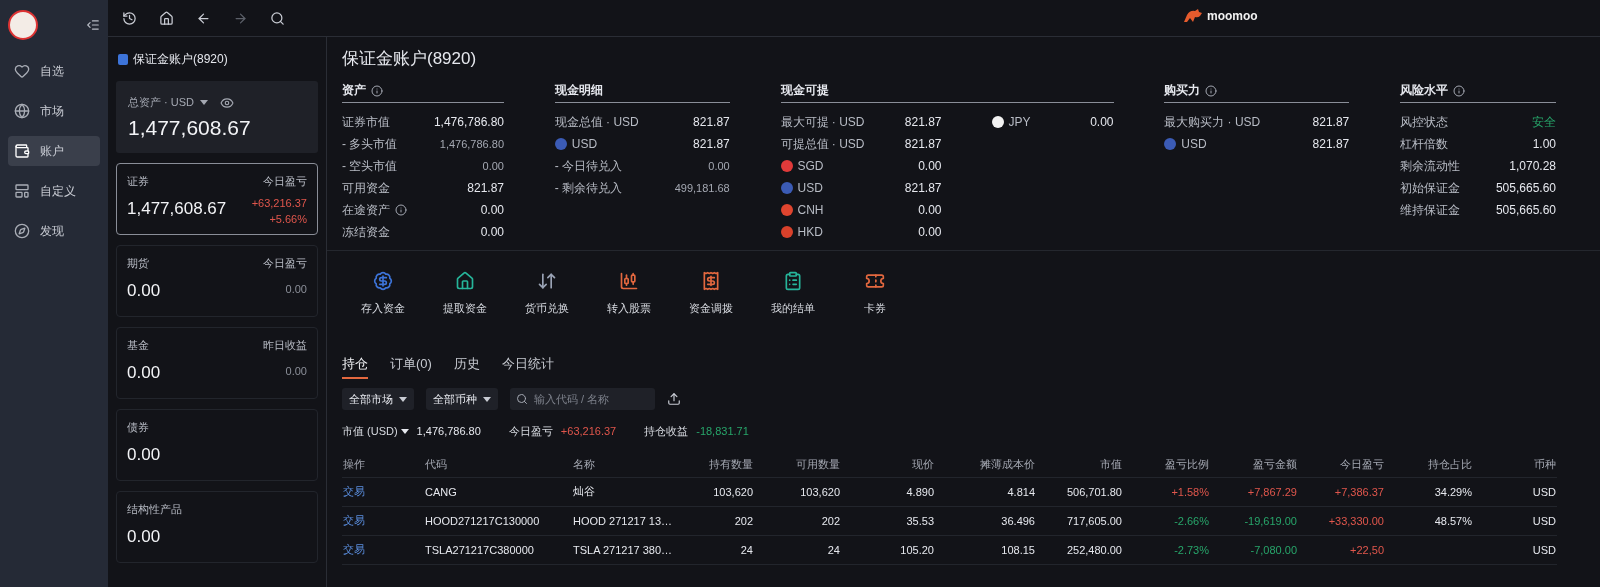  Describe the element at coordinates (466, 365) in the screenshot. I see `tab: 历史` at that location.